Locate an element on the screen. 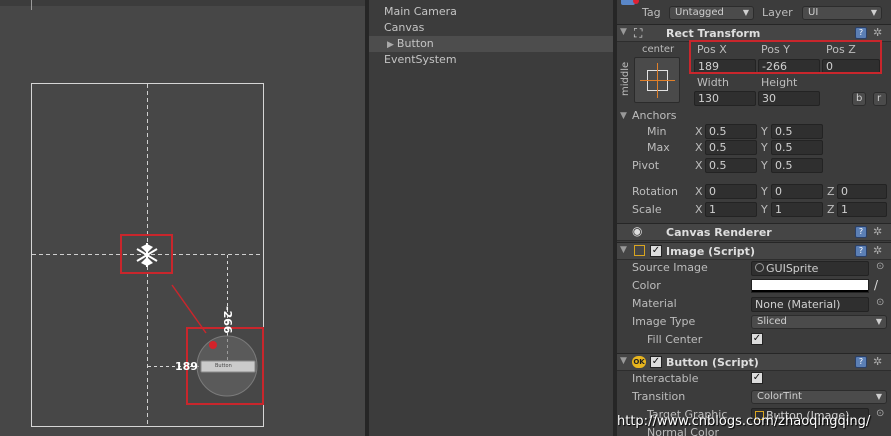 This screenshot has width=891, height=436. image-type-dropdown: Sliced ▼ is located at coordinates (819, 322).